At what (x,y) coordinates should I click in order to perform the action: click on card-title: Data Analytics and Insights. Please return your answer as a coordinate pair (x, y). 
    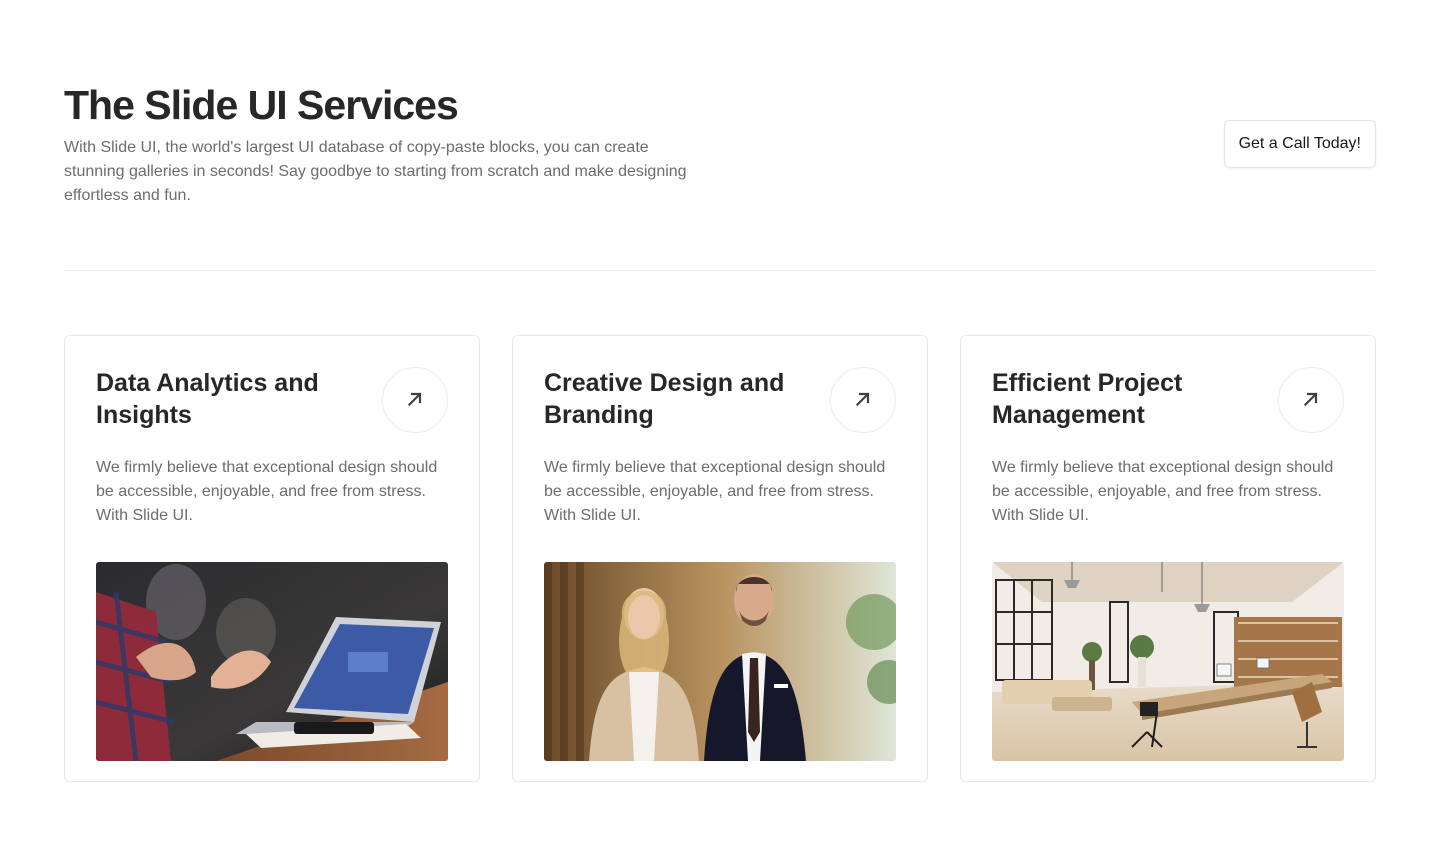
    Looking at the image, I should click on (207, 399).